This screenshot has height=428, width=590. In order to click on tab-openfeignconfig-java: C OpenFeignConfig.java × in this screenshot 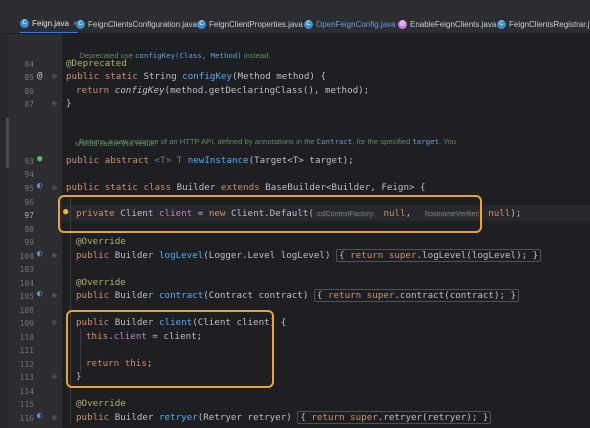, I will do `click(354, 23)`.